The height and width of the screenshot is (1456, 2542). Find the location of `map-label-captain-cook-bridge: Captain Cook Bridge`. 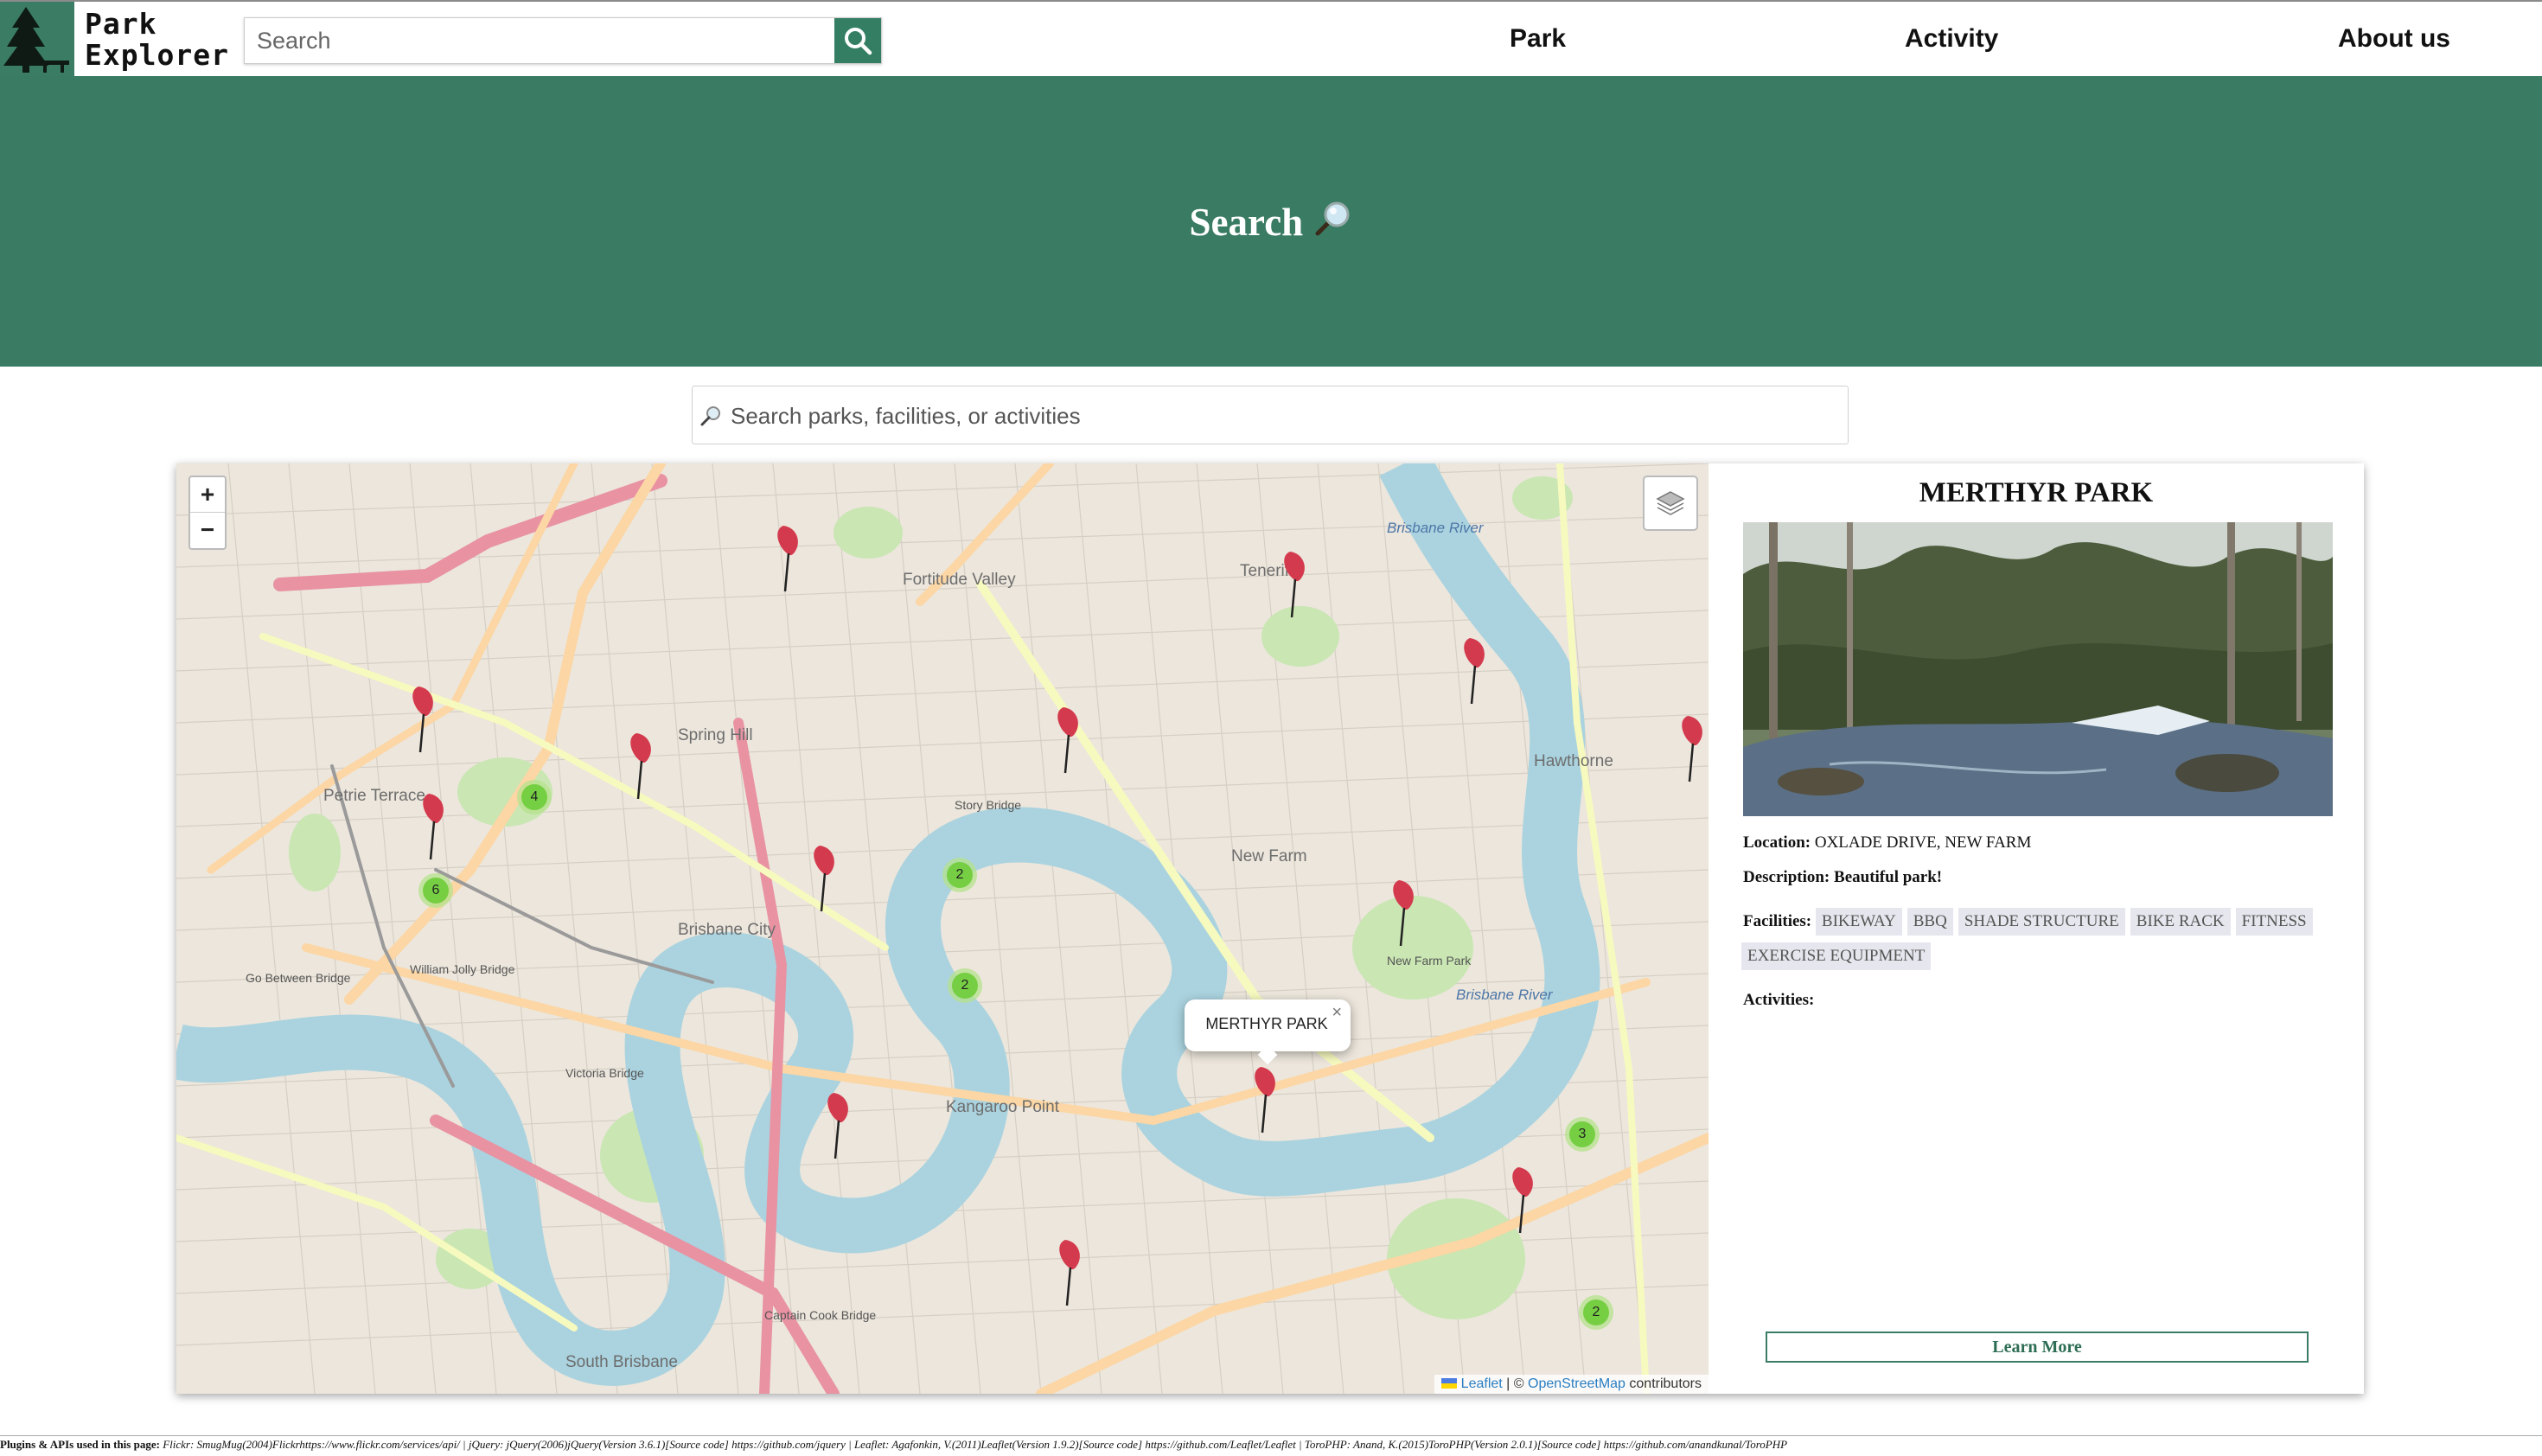

map-label-captain-cook-bridge: Captain Cook Bridge is located at coordinates (820, 1315).